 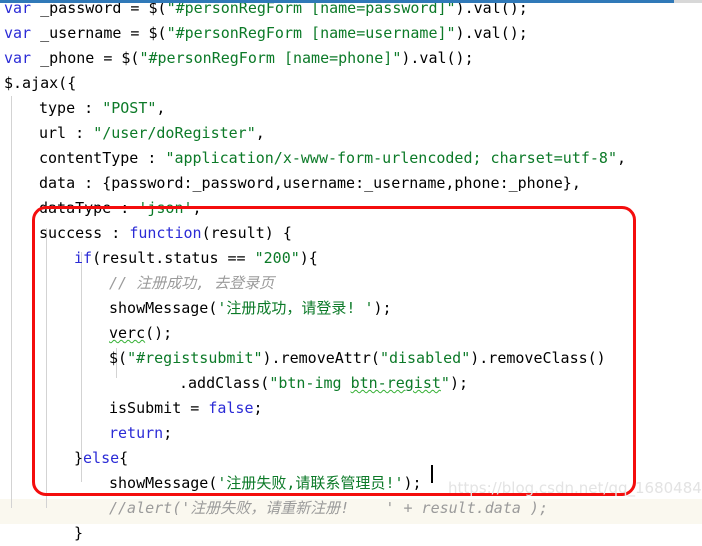 I want to click on code-token: // 注册成功, 去登录页, so click(x=192, y=283).